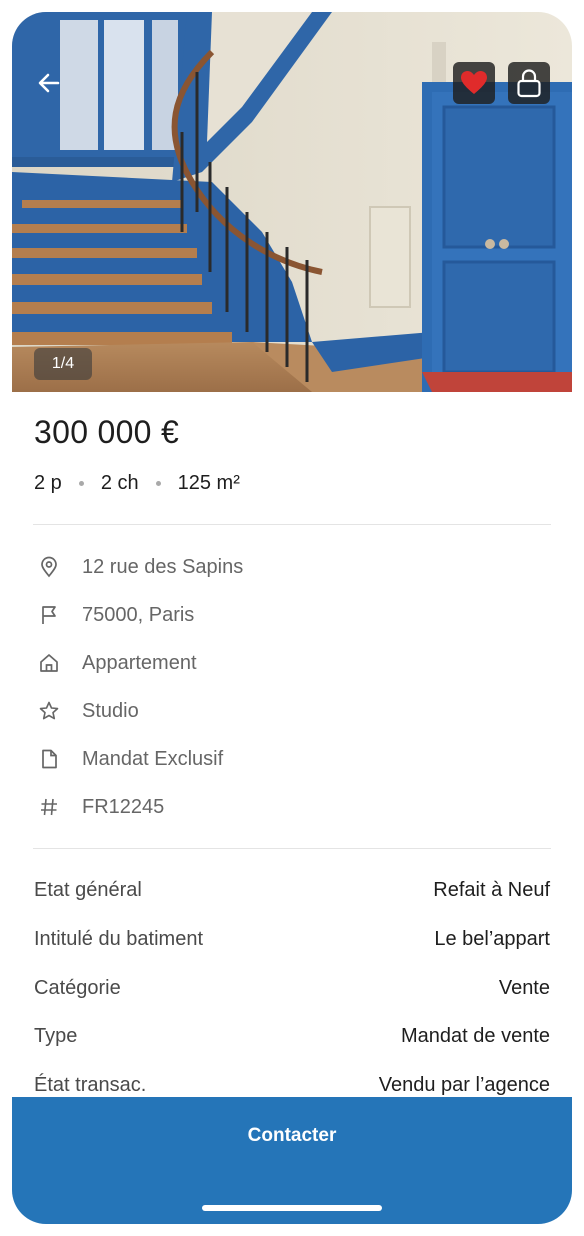  What do you see at coordinates (208, 483) in the screenshot?
I see `surface-area: 125 m²` at bounding box center [208, 483].